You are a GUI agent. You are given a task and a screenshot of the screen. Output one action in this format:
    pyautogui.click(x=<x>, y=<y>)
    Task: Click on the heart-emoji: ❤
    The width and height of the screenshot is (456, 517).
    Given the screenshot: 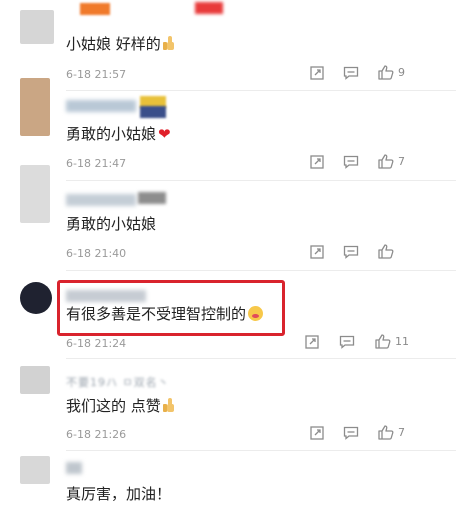 What is the action you would take?
    pyautogui.click(x=164, y=134)
    